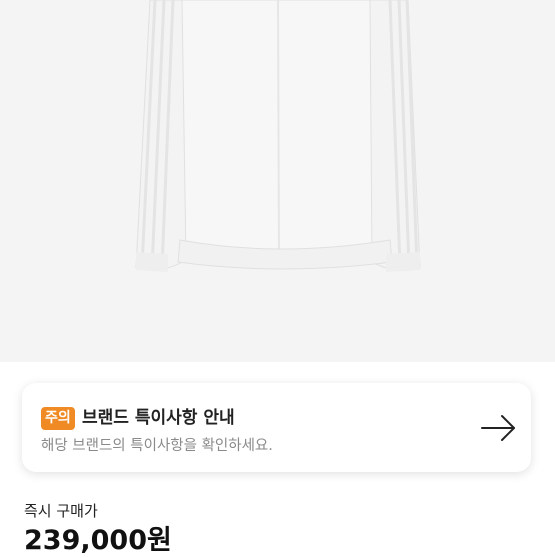  What do you see at coordinates (276, 427) in the screenshot?
I see `brand-notice-card: 주의 브랜드 특이사항 안내 해당 브랜드의 특이사항을 확인하세요.` at bounding box center [276, 427].